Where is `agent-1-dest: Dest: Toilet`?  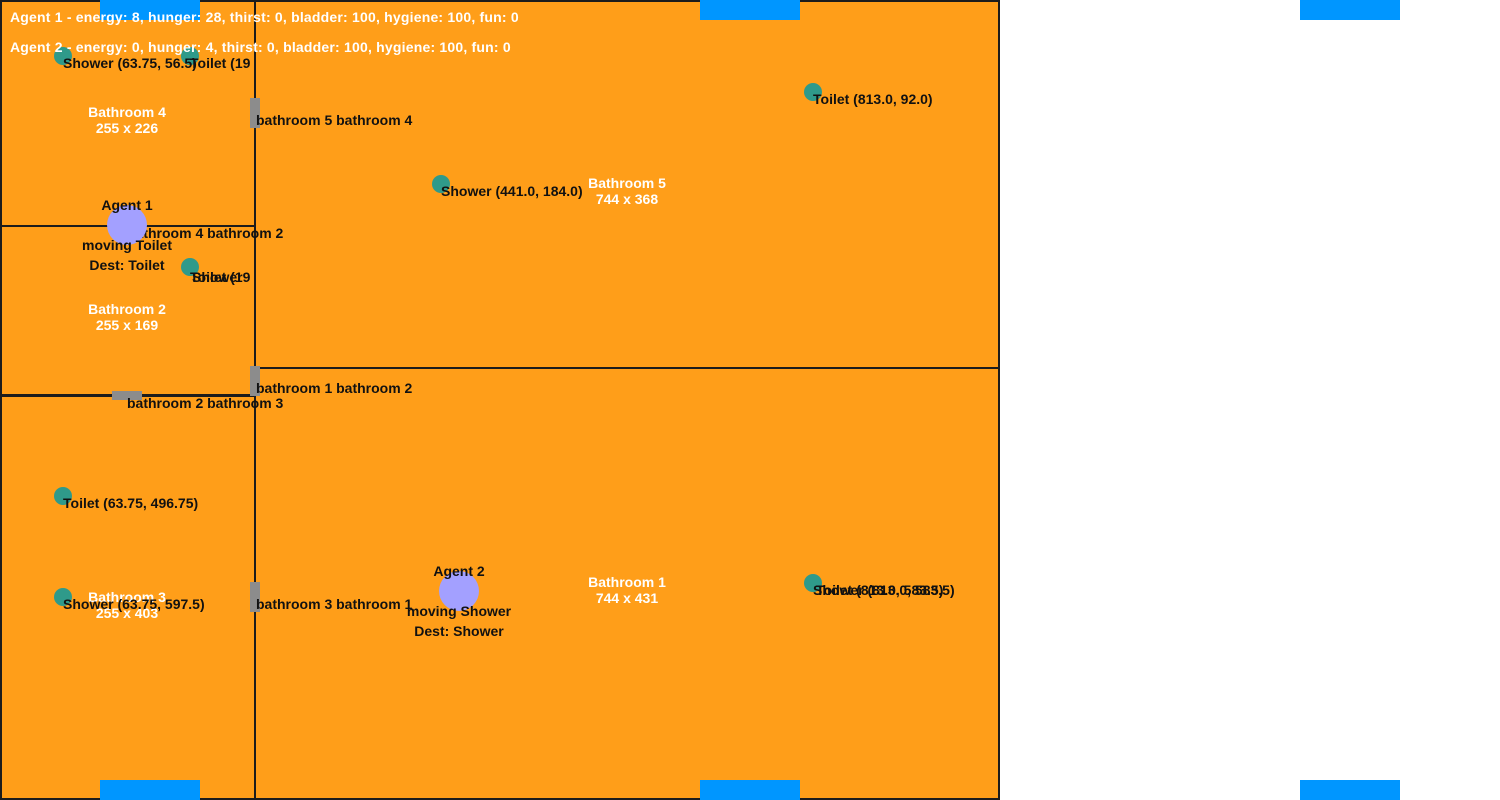 agent-1-dest: Dest: Toilet is located at coordinates (127, 265).